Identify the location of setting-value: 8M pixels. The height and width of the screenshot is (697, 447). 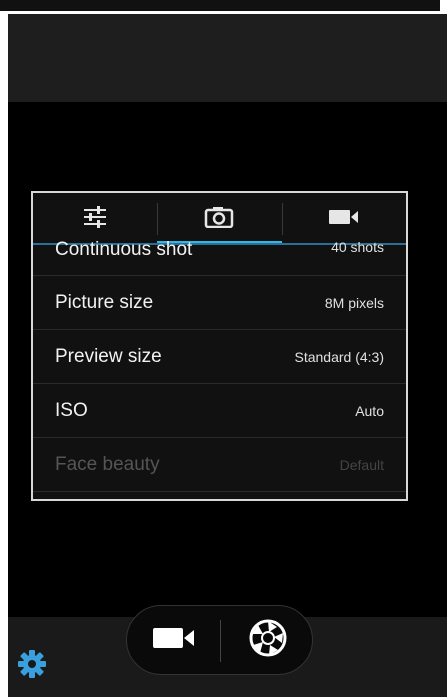
(354, 302).